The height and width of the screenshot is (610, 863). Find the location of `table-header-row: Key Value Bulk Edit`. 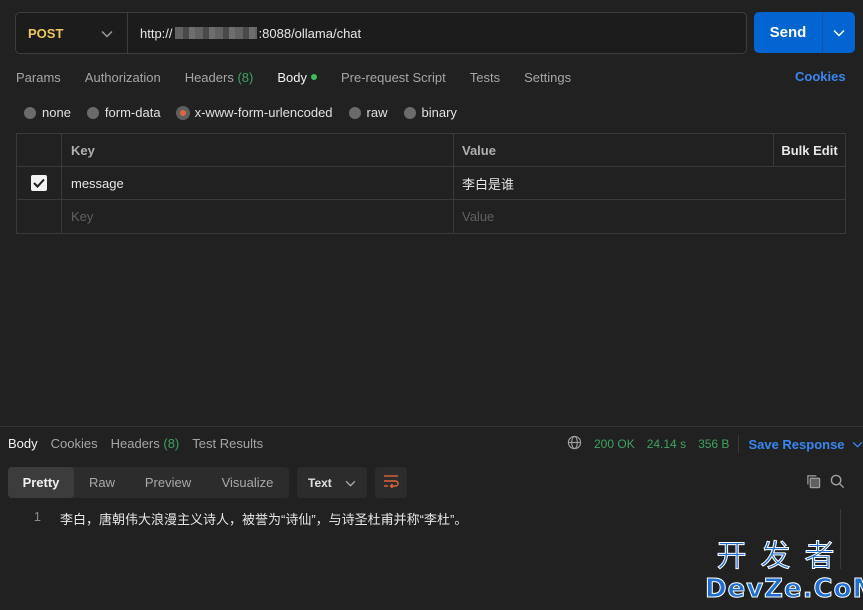

table-header-row: Key Value Bulk Edit is located at coordinates (431, 150).